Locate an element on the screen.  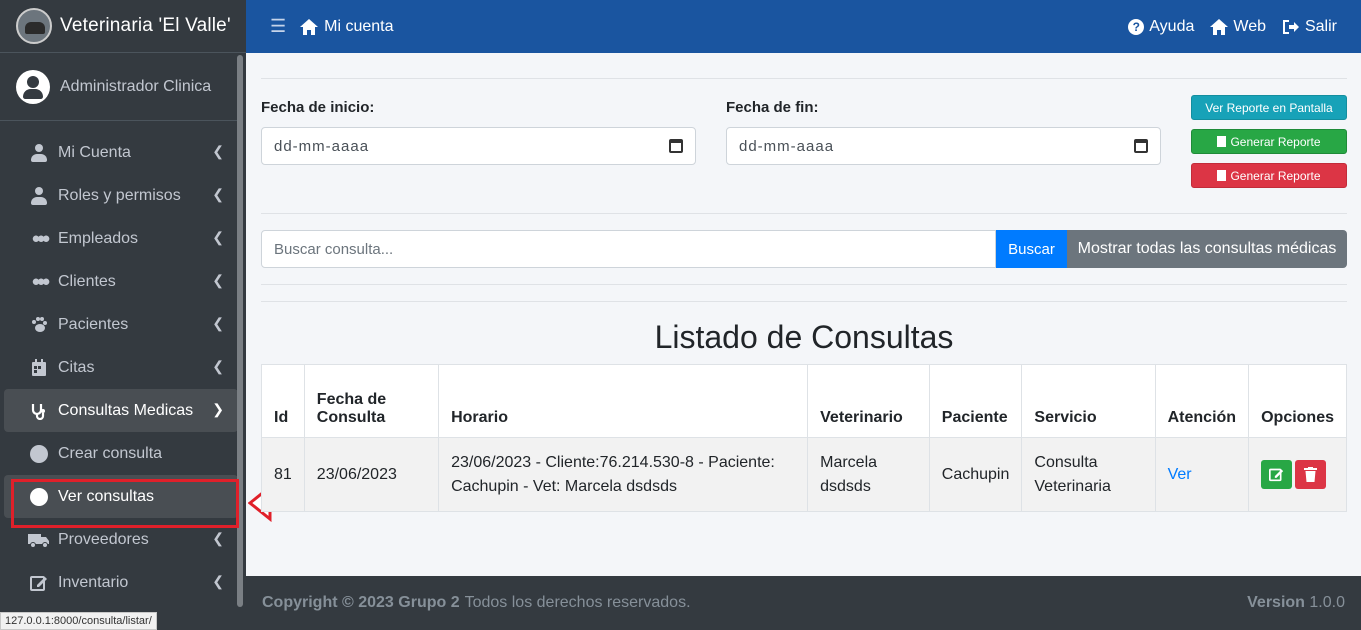
web-link: Web is located at coordinates (1238, 27).